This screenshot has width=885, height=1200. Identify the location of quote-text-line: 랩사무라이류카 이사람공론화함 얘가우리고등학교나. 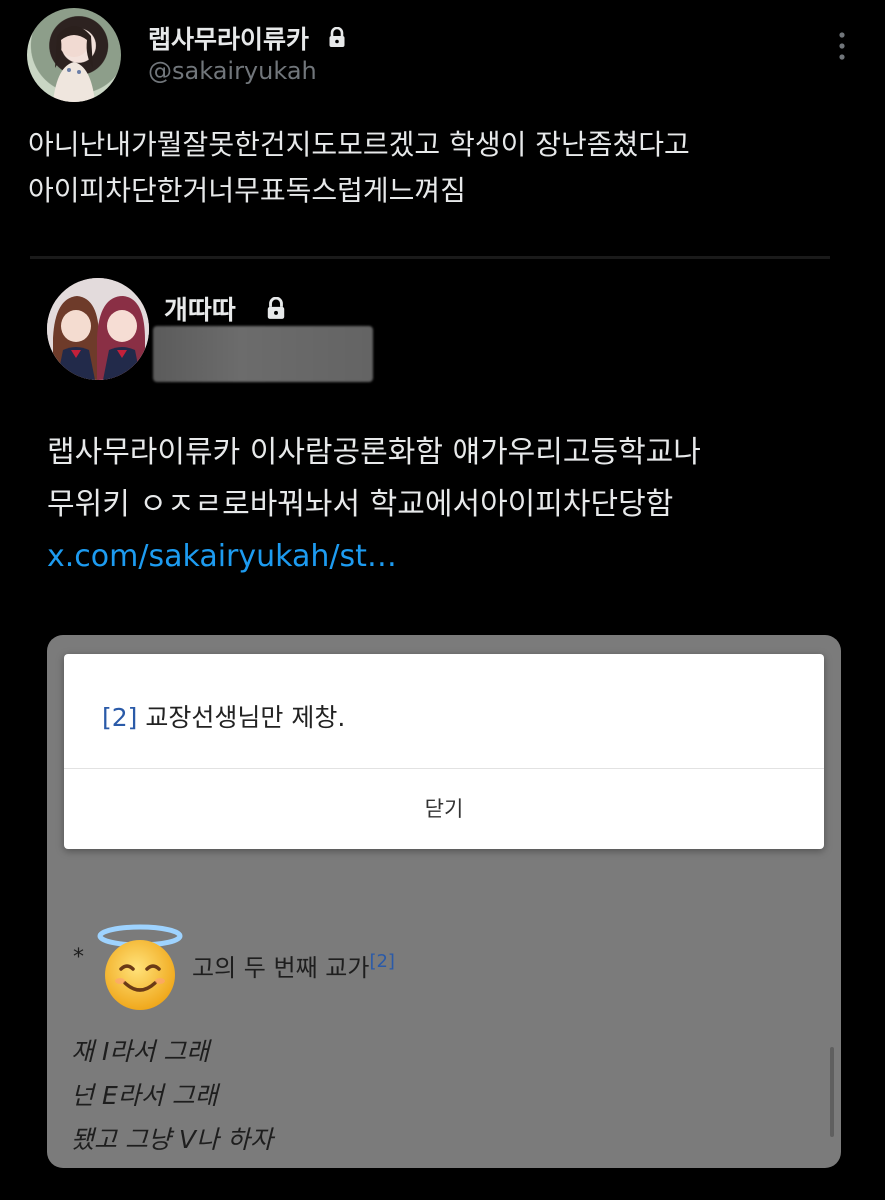
(374, 452).